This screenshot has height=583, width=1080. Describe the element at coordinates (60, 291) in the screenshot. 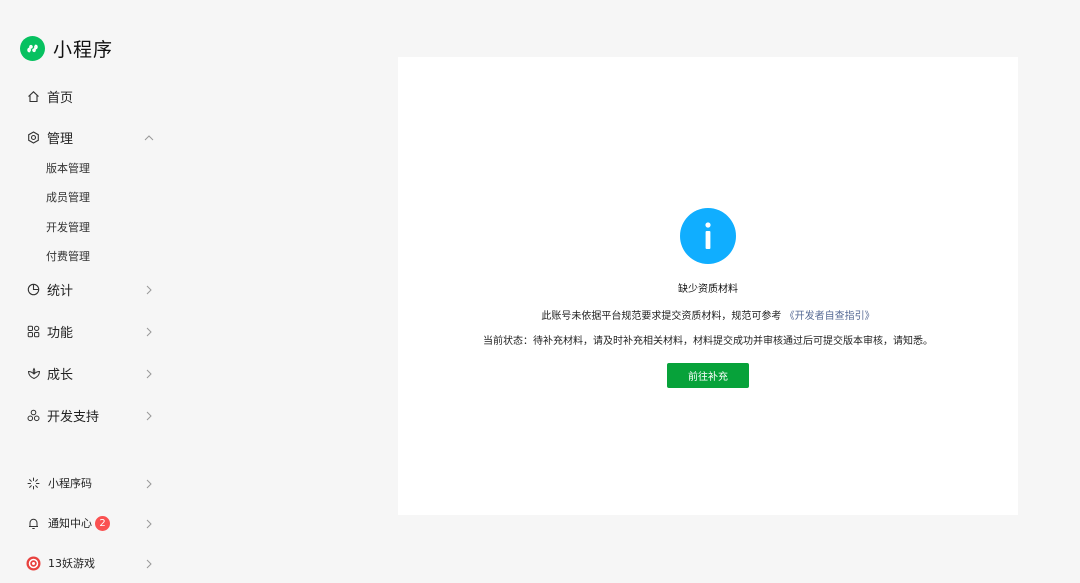

I see `sidebar-item-label: 统计` at that location.